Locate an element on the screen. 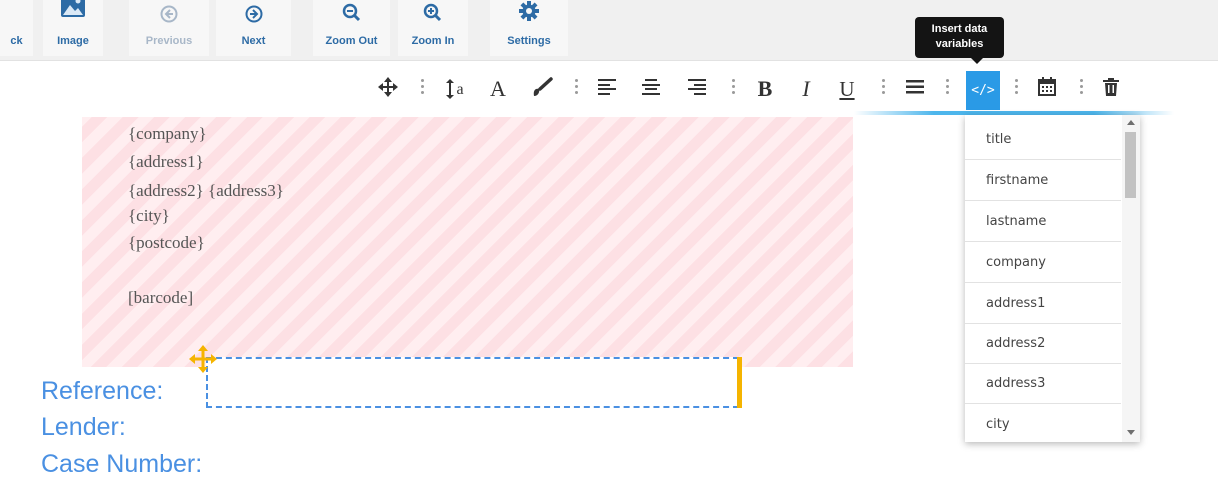 This screenshot has height=479, width=1218. dropdown-scrollbar is located at coordinates (1131, 278).